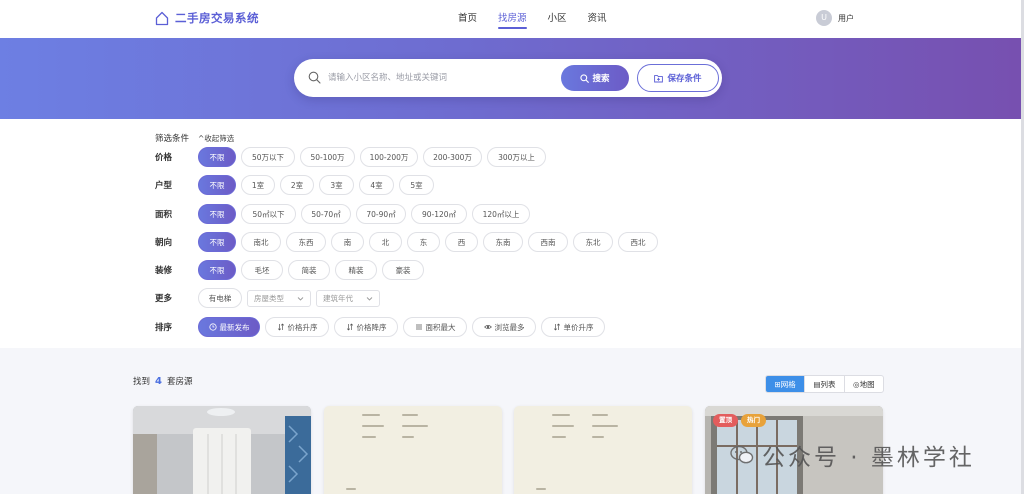 This screenshot has width=1024, height=494. Describe the element at coordinates (846, 18) in the screenshot. I see `user-name: 用户` at that location.